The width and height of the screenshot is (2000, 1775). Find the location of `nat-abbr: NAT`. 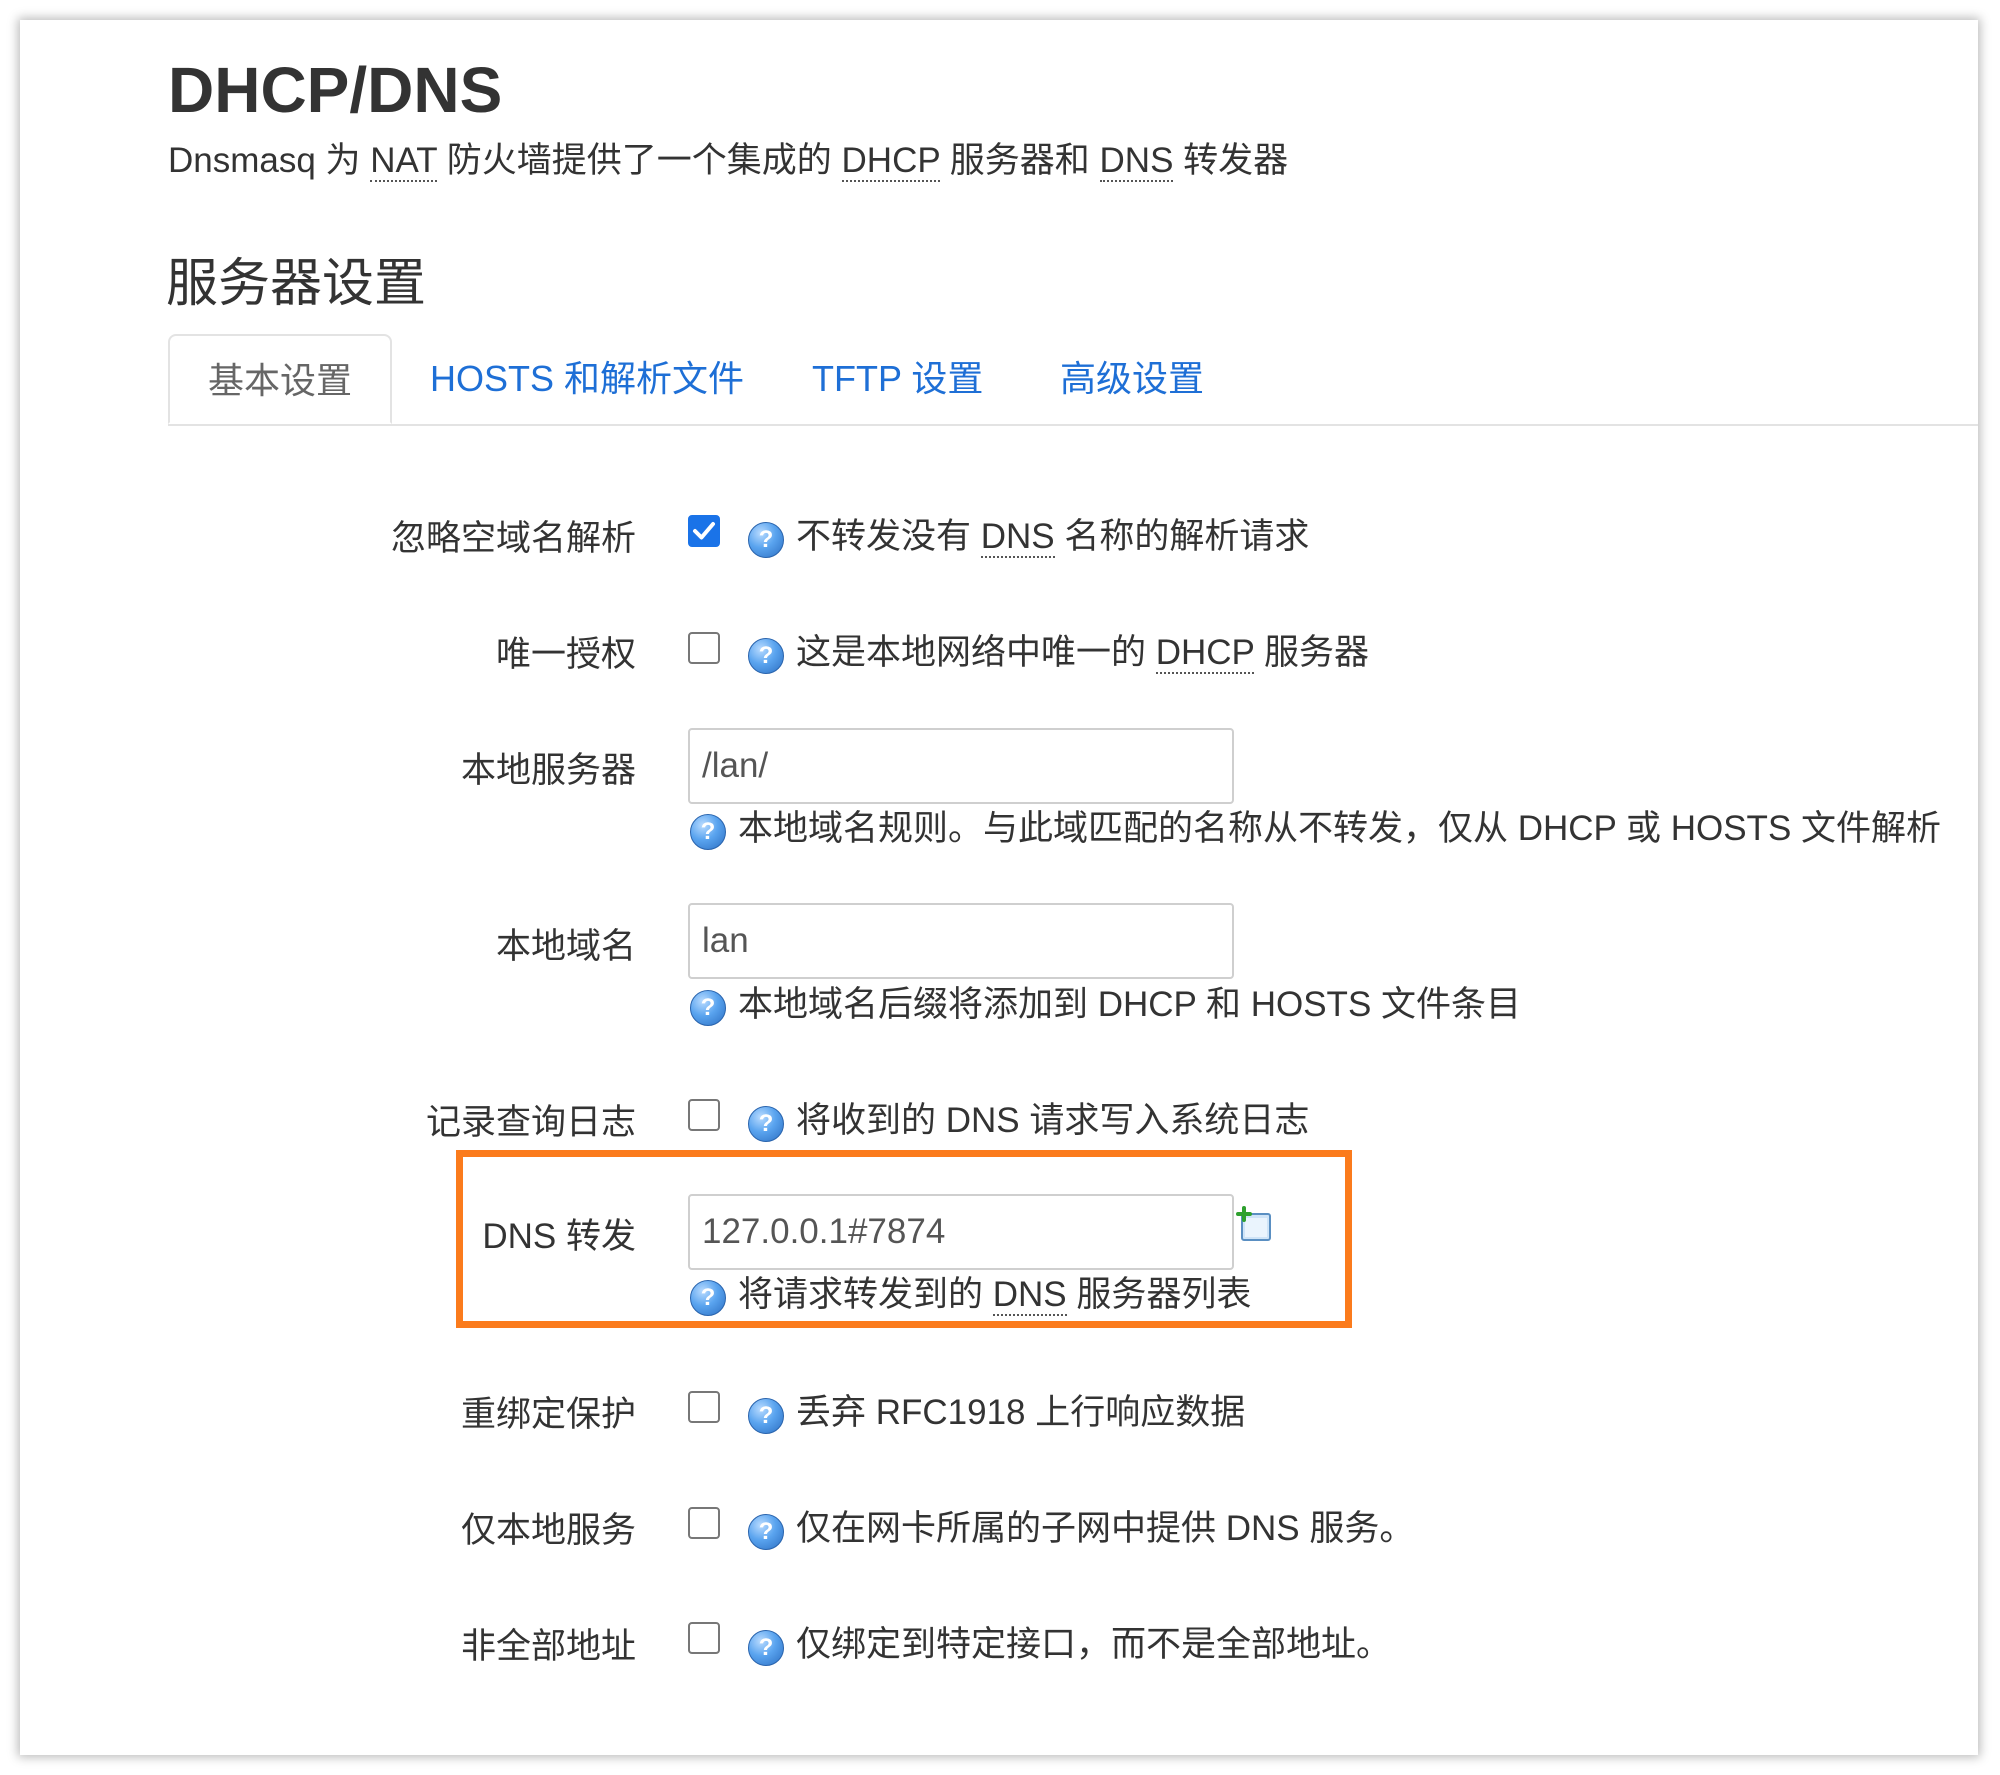

nat-abbr: NAT is located at coordinates (404, 161).